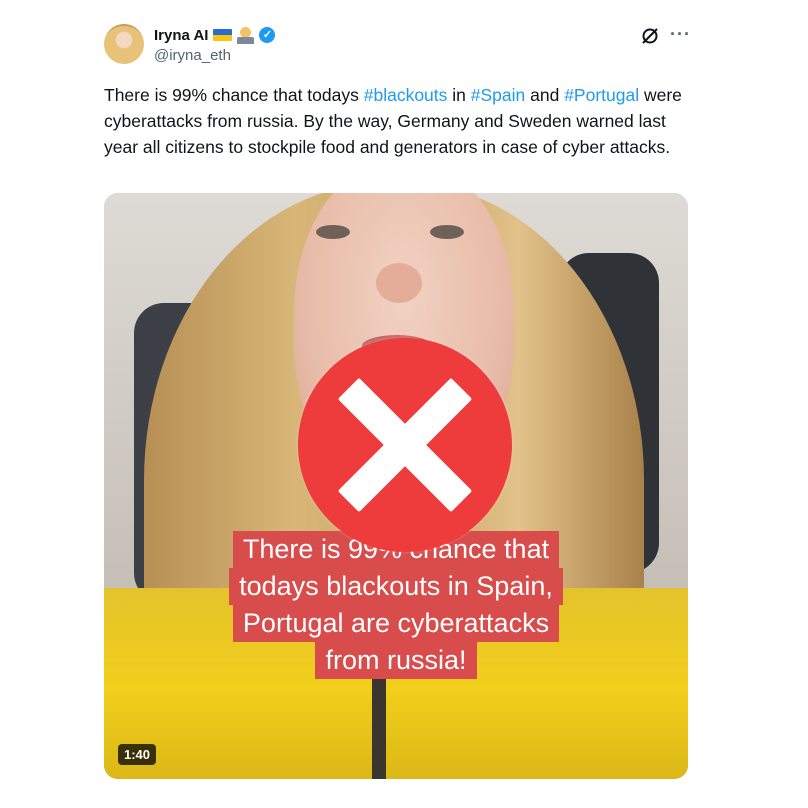 The height and width of the screenshot is (808, 808). I want to click on tweet-text-segment: and, so click(545, 95).